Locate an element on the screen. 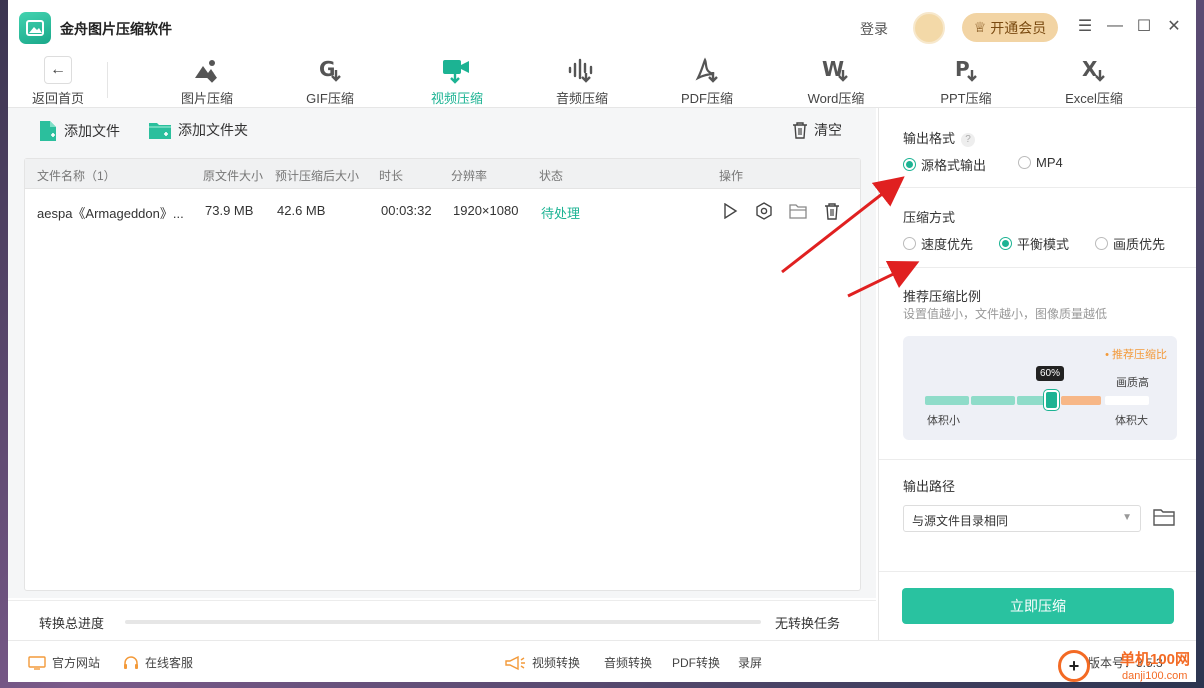 This screenshot has width=1204, height=688. tab-ppt-compress: P PPT压缩 is located at coordinates (966, 80).